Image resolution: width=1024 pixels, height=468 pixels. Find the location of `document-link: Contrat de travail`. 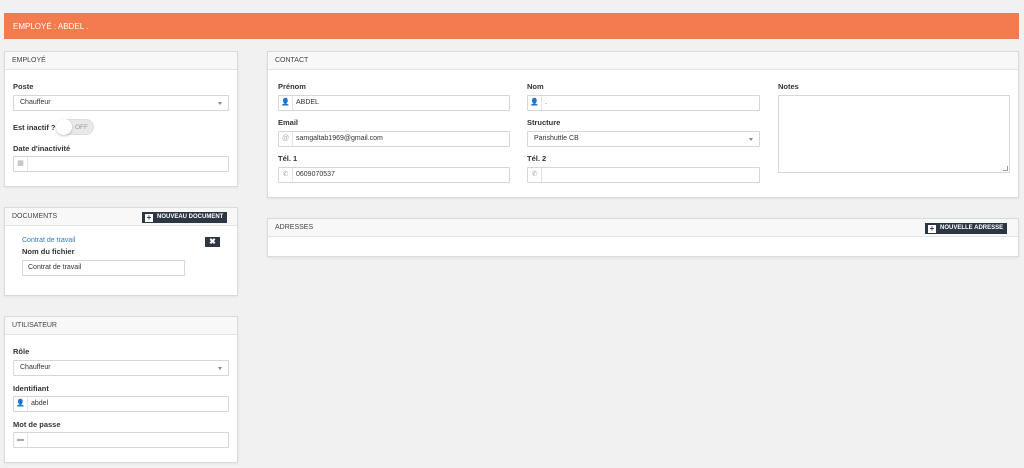

document-link: Contrat de travail is located at coordinates (48, 240).